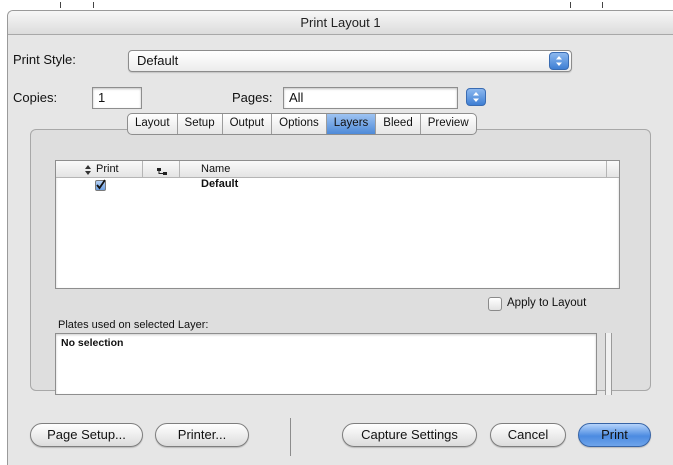 The width and height of the screenshot is (673, 465). What do you see at coordinates (614, 435) in the screenshot?
I see `print-button: Print` at bounding box center [614, 435].